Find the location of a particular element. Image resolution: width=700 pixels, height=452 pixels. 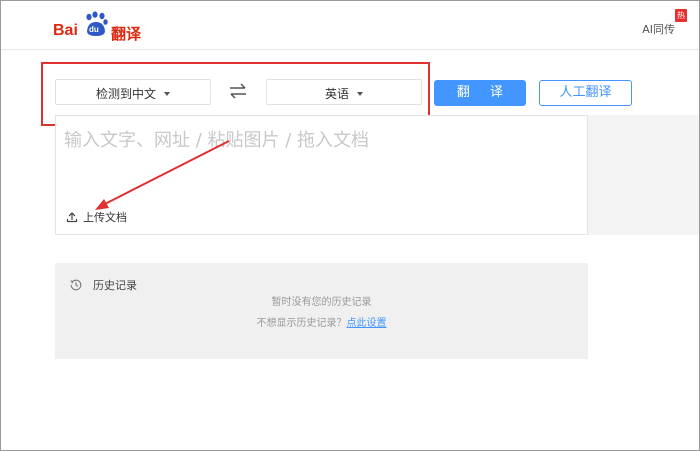

ai-sync-link: AI同传 is located at coordinates (658, 29).